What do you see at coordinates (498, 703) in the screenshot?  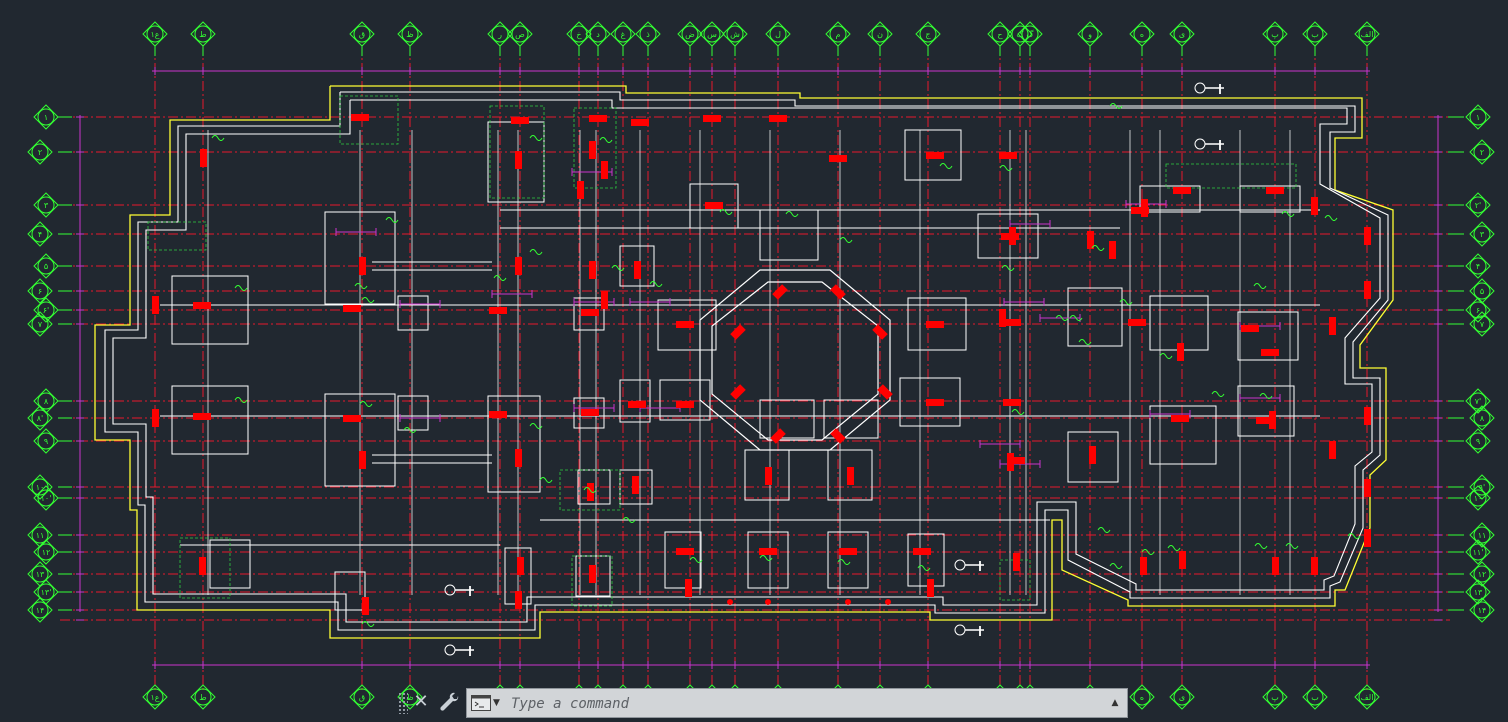 I see `chevron-down-icon: ▼` at bounding box center [498, 703].